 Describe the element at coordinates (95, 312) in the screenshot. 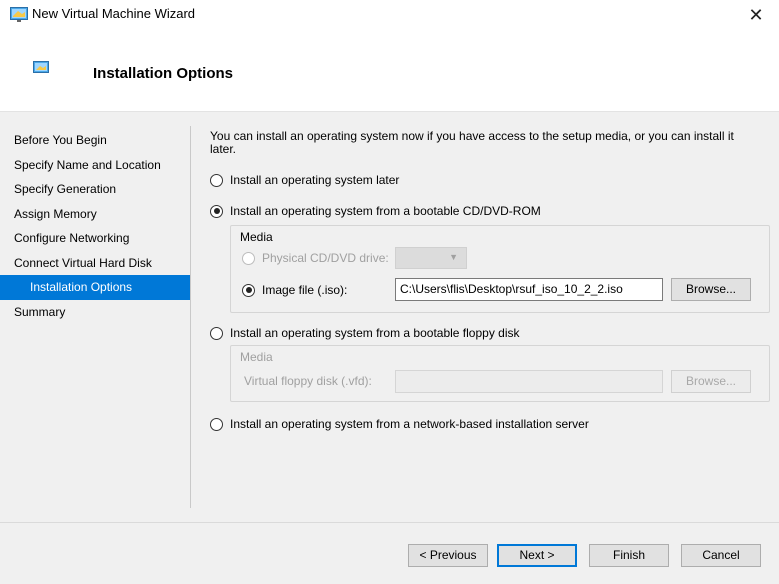

I see `nav-item-summary: Summary` at that location.